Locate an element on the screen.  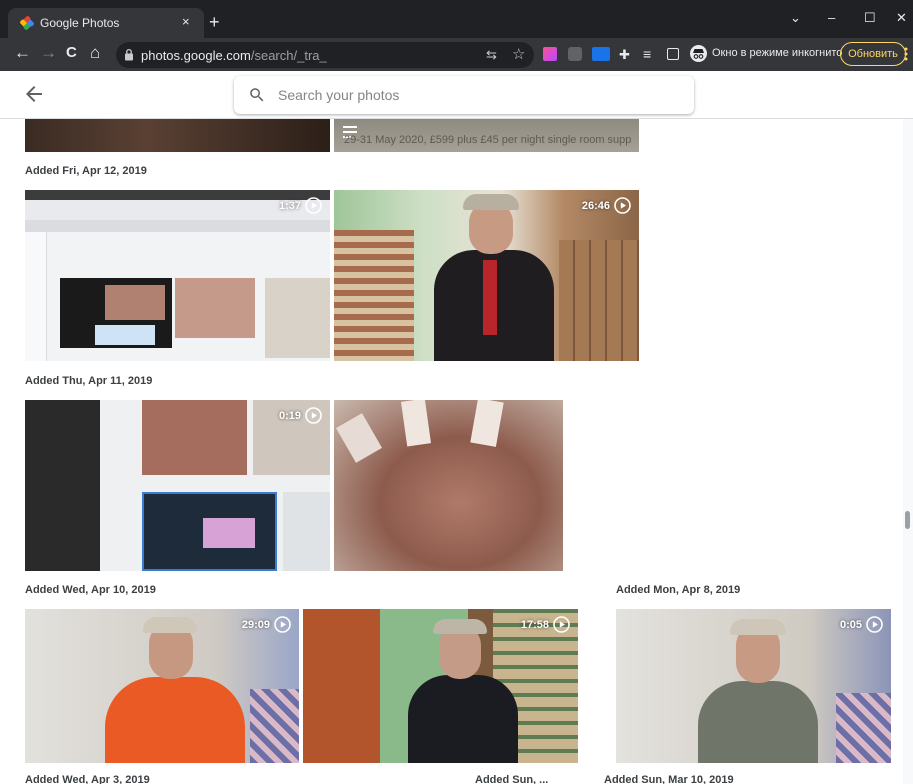
search-icon is located at coordinates (257, 95).